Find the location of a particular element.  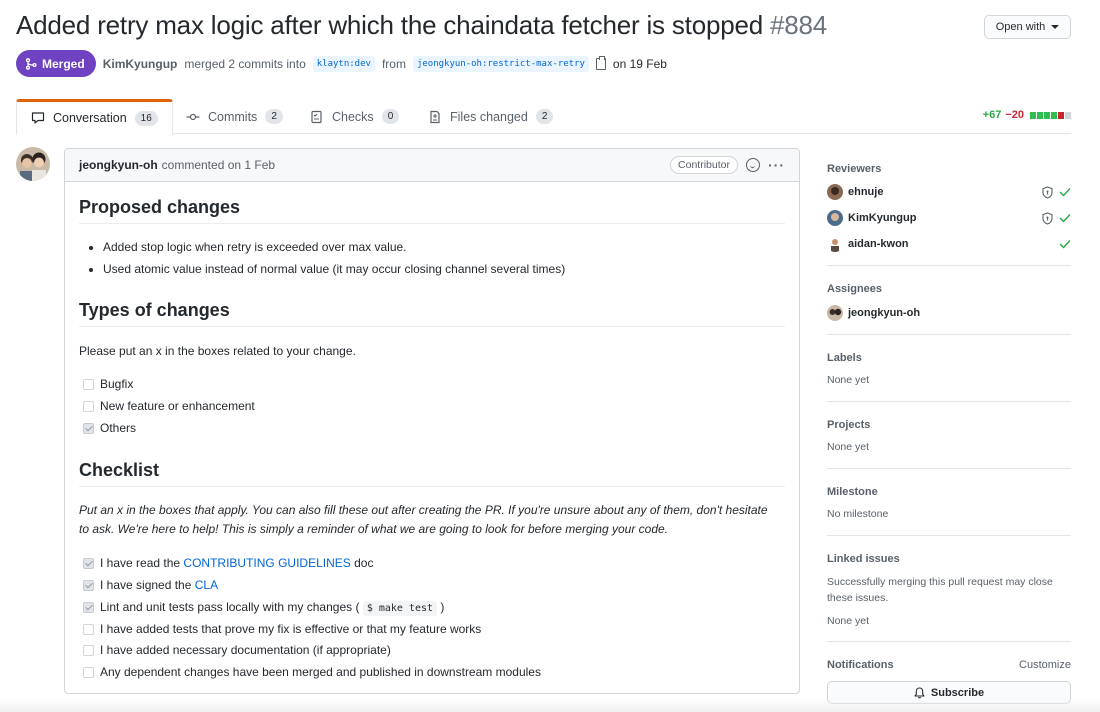

assignees-section: Assignees is located at coordinates (949, 289).